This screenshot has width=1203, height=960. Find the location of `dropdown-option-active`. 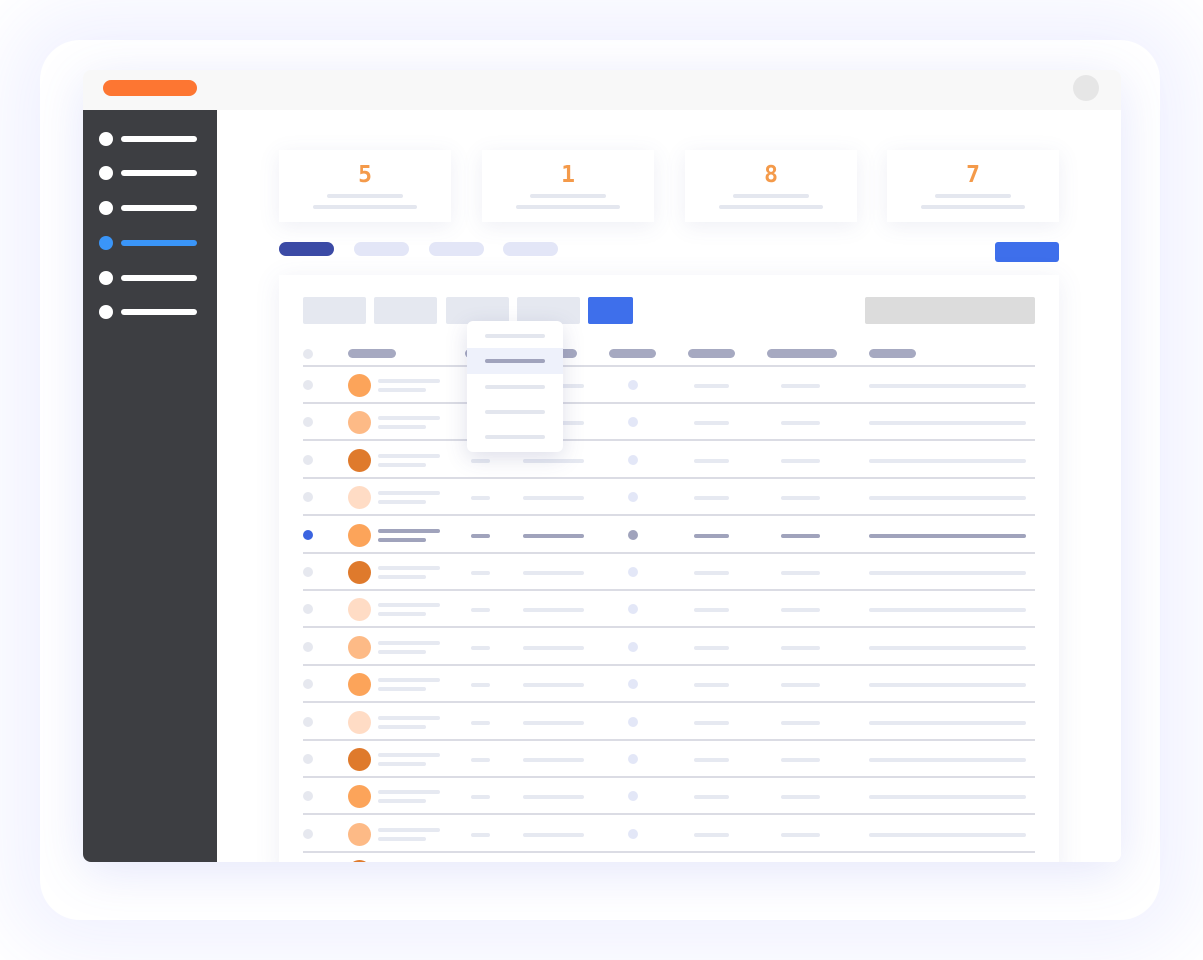

dropdown-option-active is located at coordinates (515, 361).